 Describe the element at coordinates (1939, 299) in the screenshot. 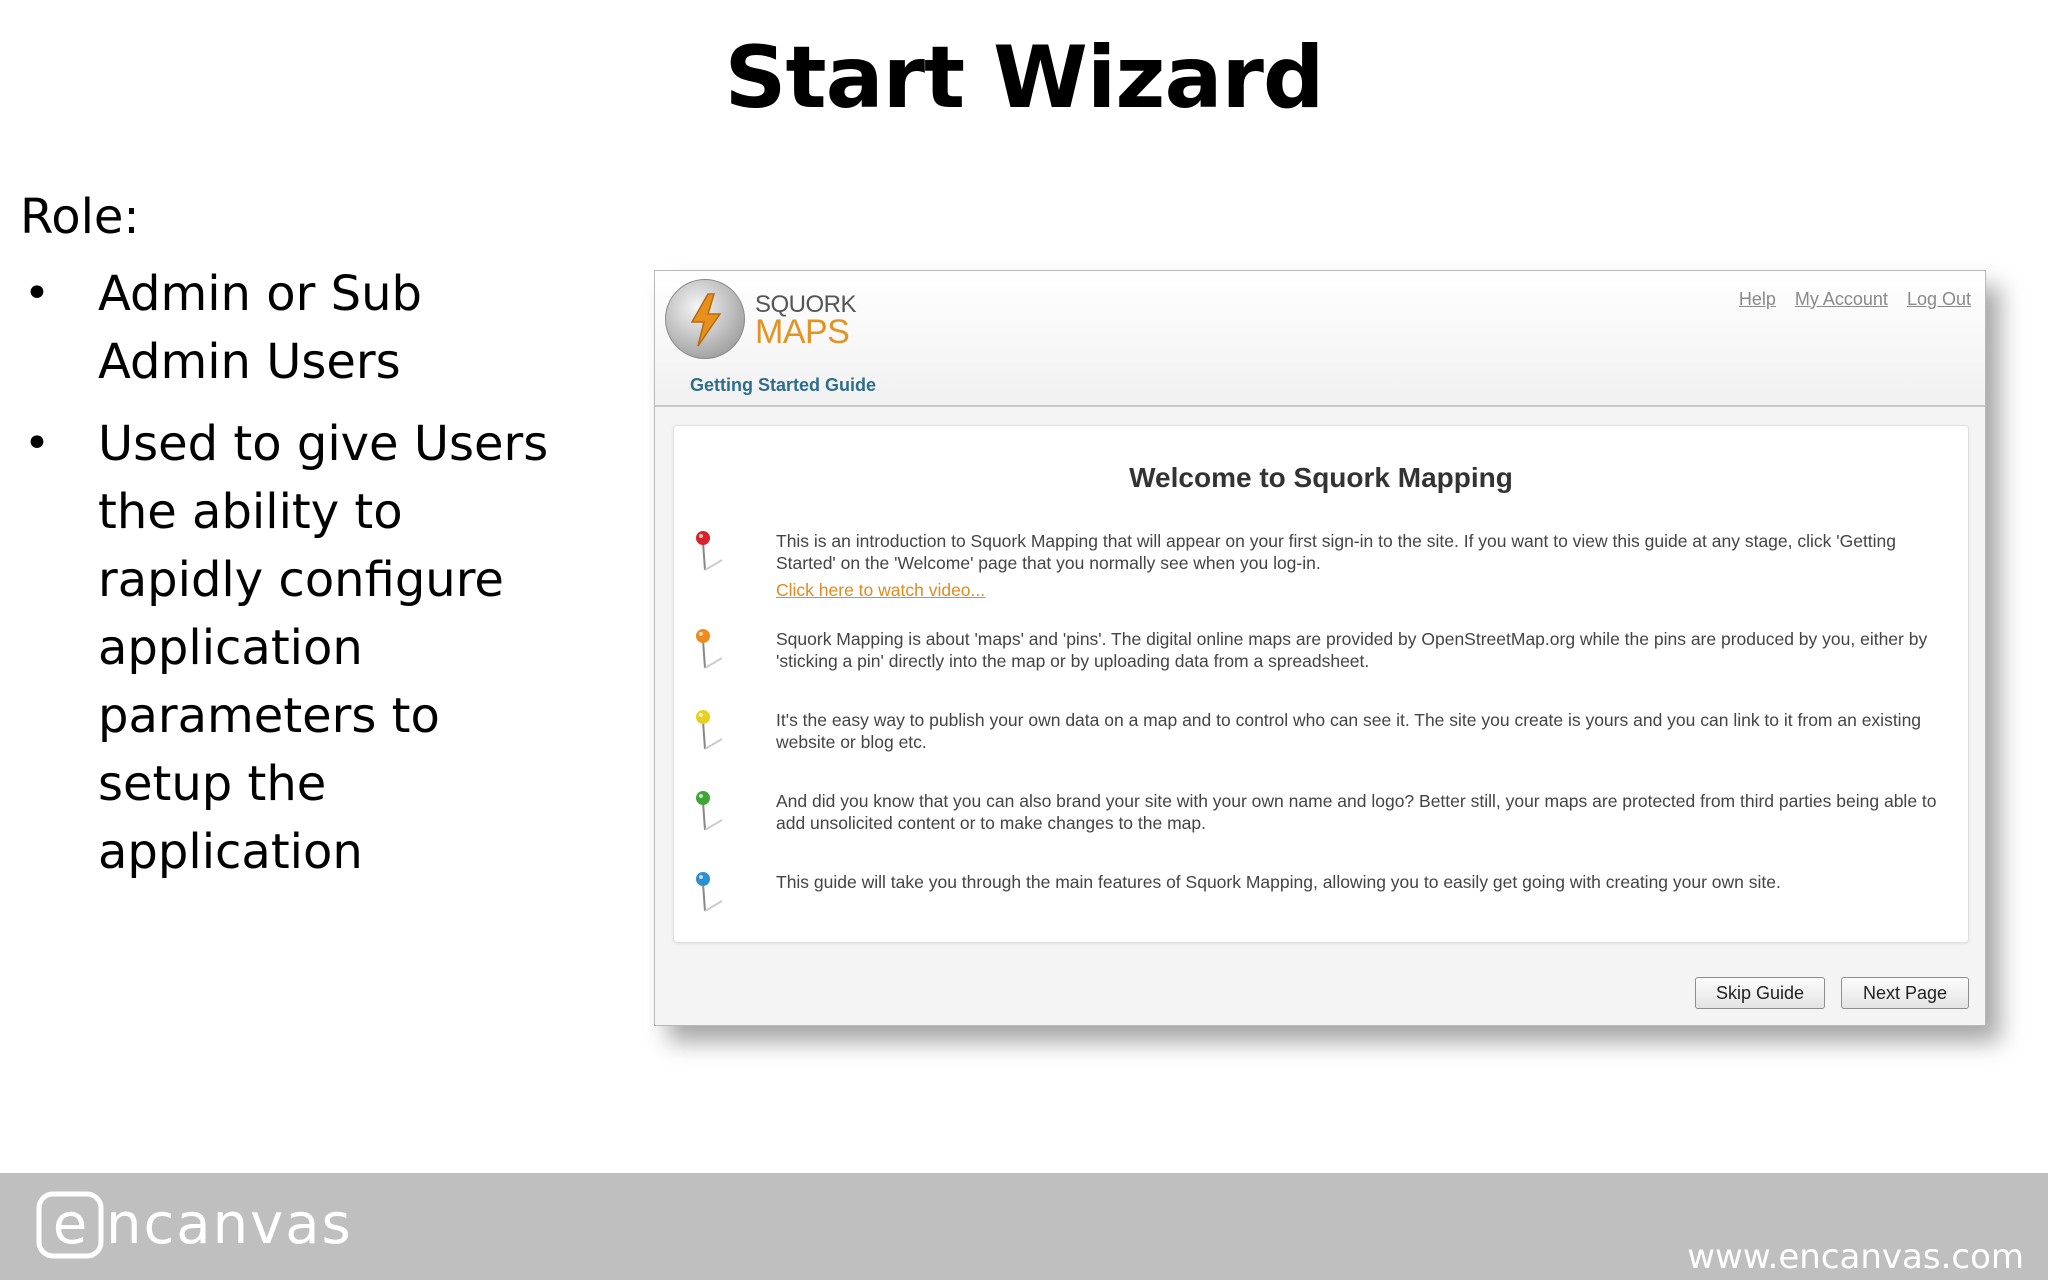

I see `log-out-link: Log Out` at that location.